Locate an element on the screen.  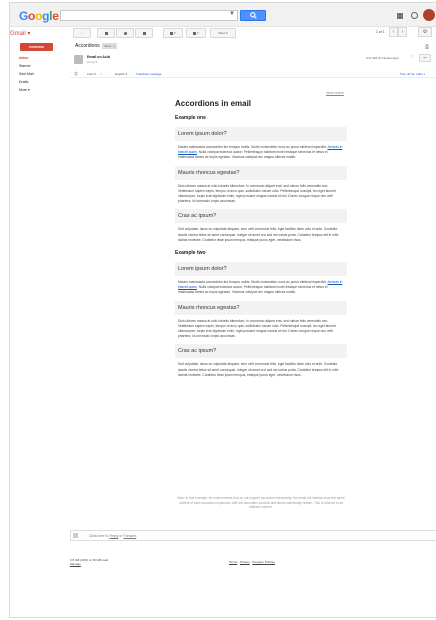
spam-button is located at coordinates (125, 33).